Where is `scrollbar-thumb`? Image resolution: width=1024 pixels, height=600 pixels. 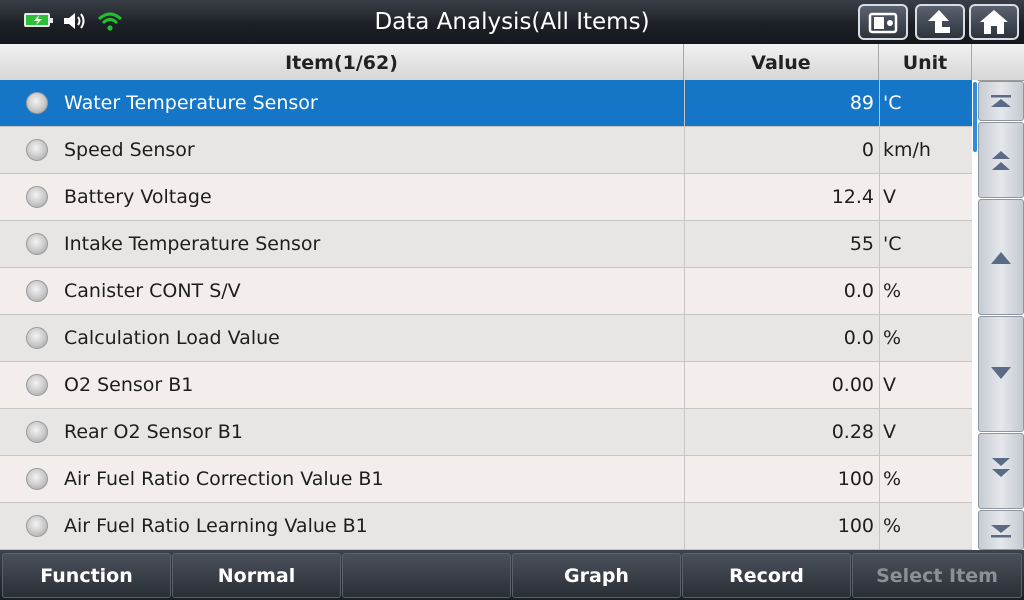
scrollbar-thumb is located at coordinates (975, 117).